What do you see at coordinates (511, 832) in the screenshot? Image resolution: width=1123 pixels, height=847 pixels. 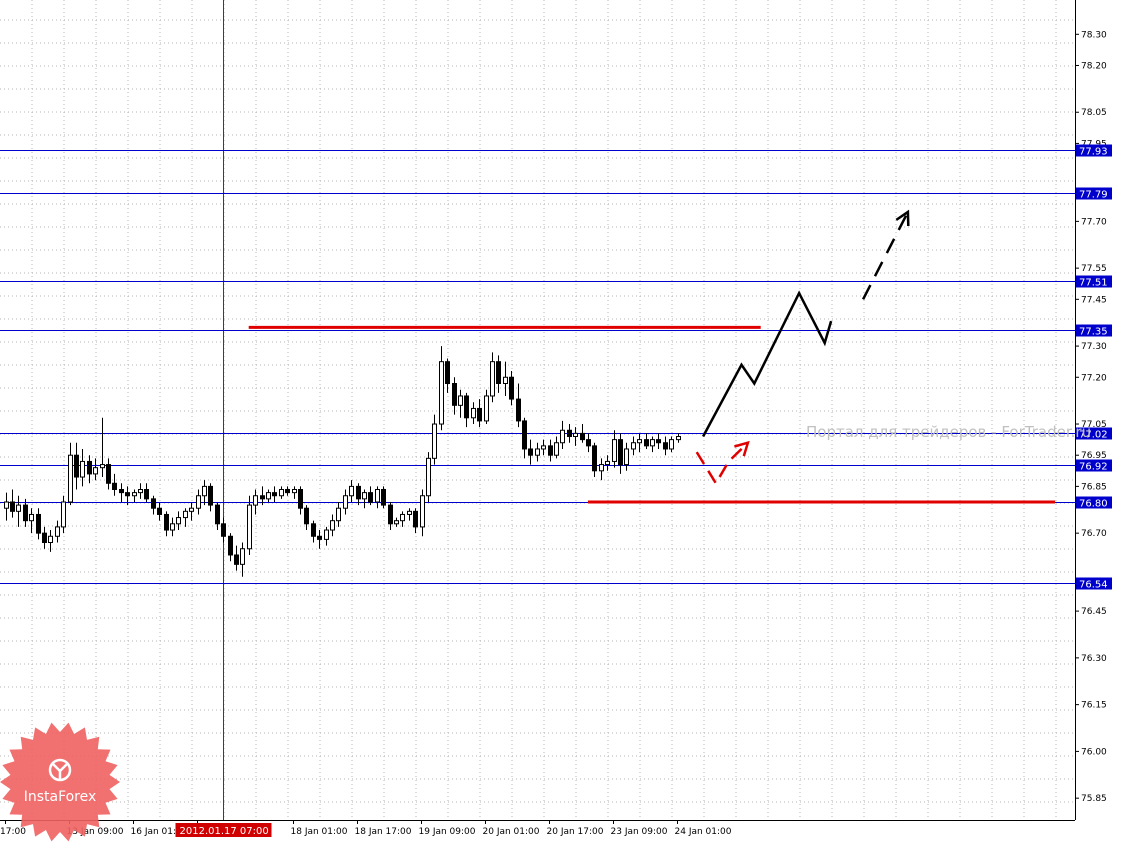 I see `x-tick-label: 20 Jan 01:00` at bounding box center [511, 832].